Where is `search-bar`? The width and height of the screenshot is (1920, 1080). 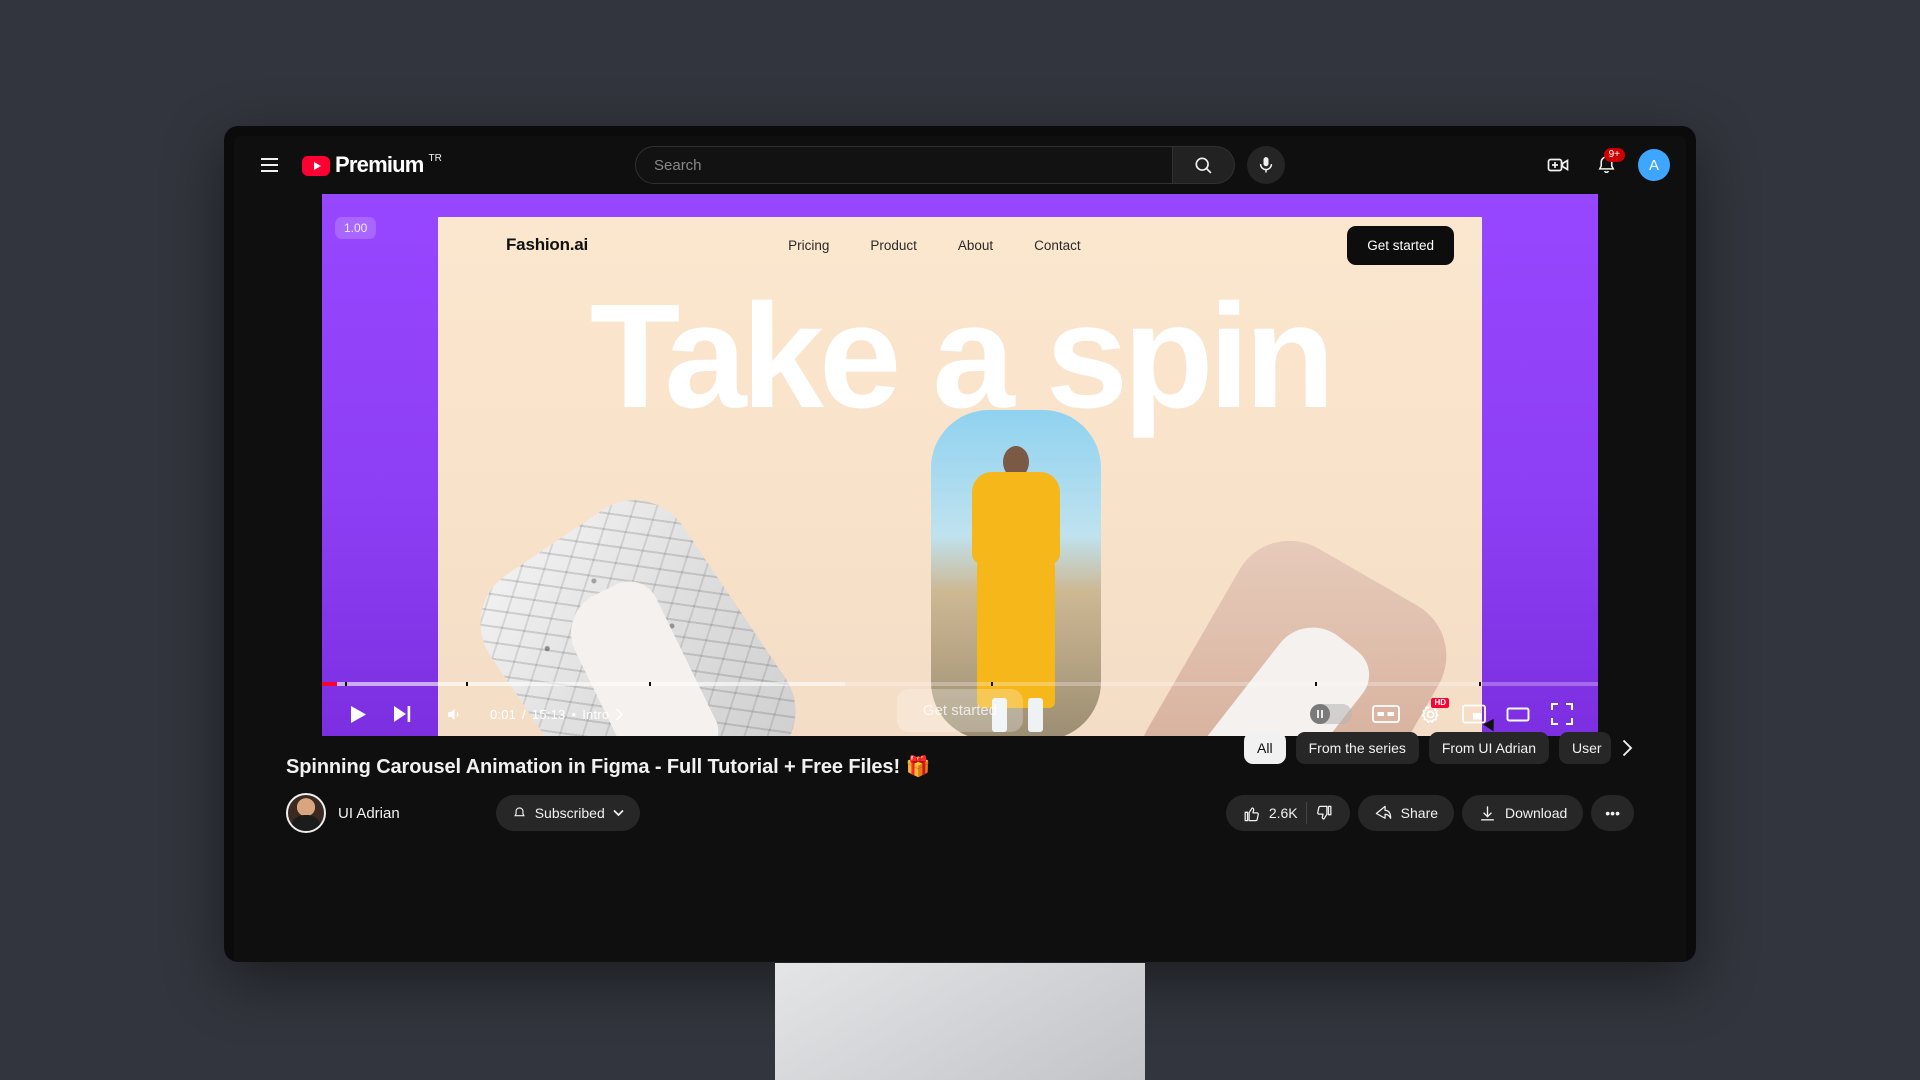 search-bar is located at coordinates (935, 165).